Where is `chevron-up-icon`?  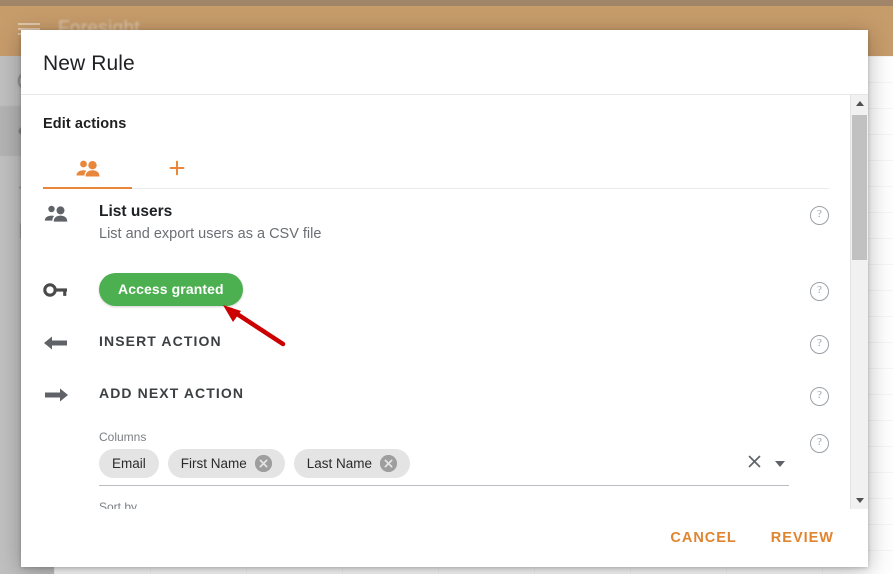
chevron-up-icon is located at coordinates (859, 103).